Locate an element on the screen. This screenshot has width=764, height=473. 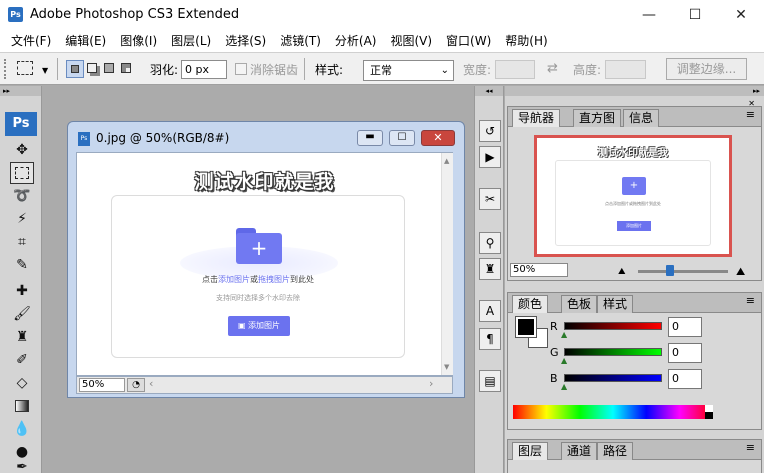
scroll-down-icon: ▼ is located at coordinates (446, 367).